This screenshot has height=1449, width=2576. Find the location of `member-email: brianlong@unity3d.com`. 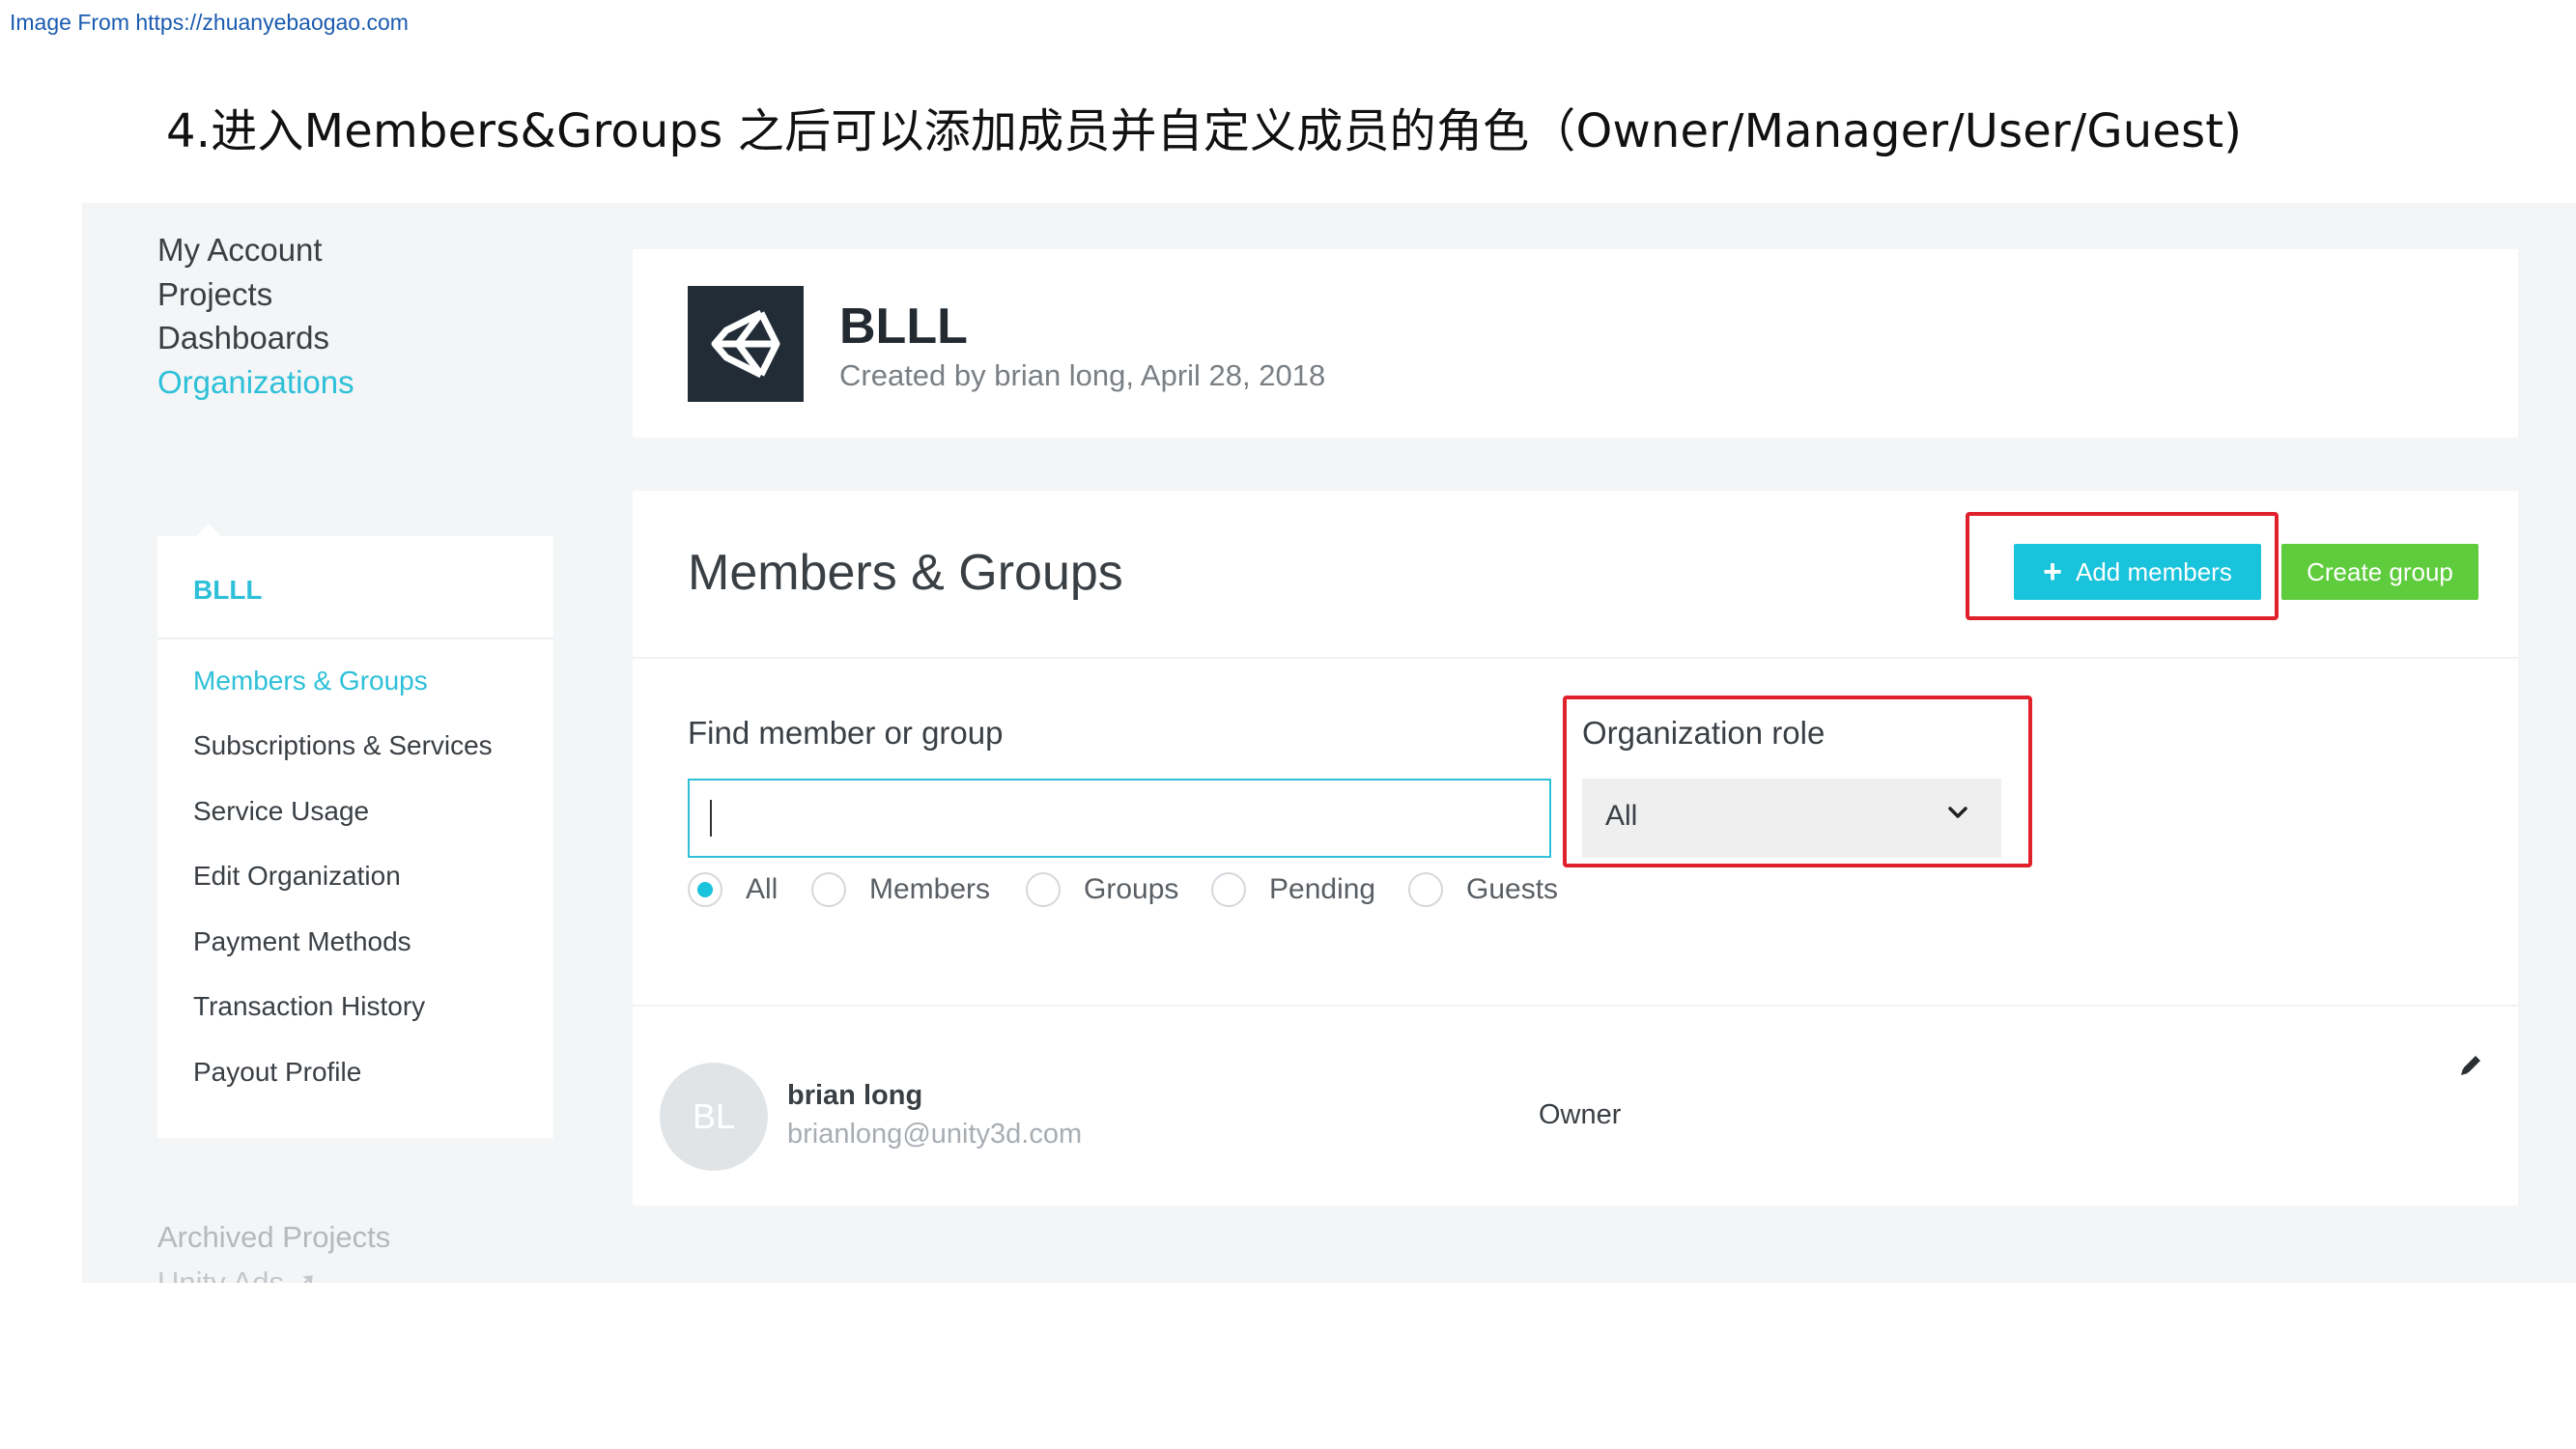

member-email: brianlong@unity3d.com is located at coordinates (935, 1134).